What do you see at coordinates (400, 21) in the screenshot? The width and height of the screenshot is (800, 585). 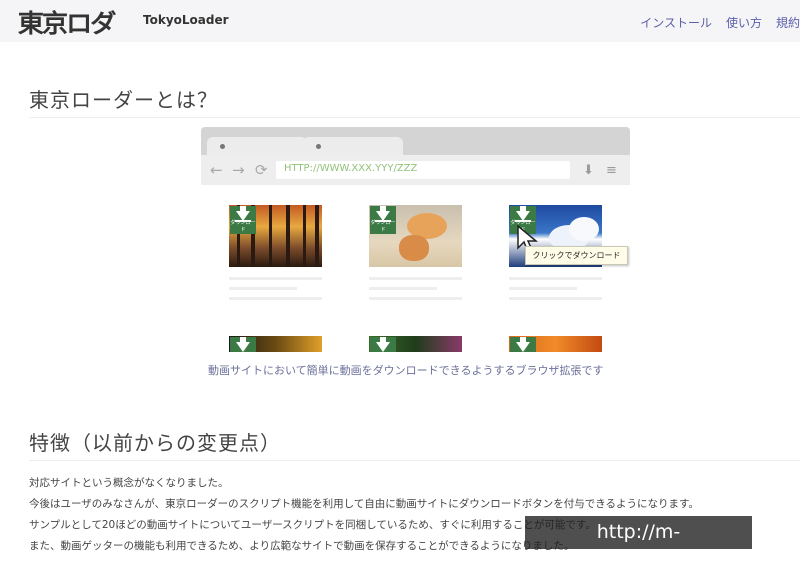 I see `top-header: 東京ロダ TokyoLoader インストール 使い方 規約` at bounding box center [400, 21].